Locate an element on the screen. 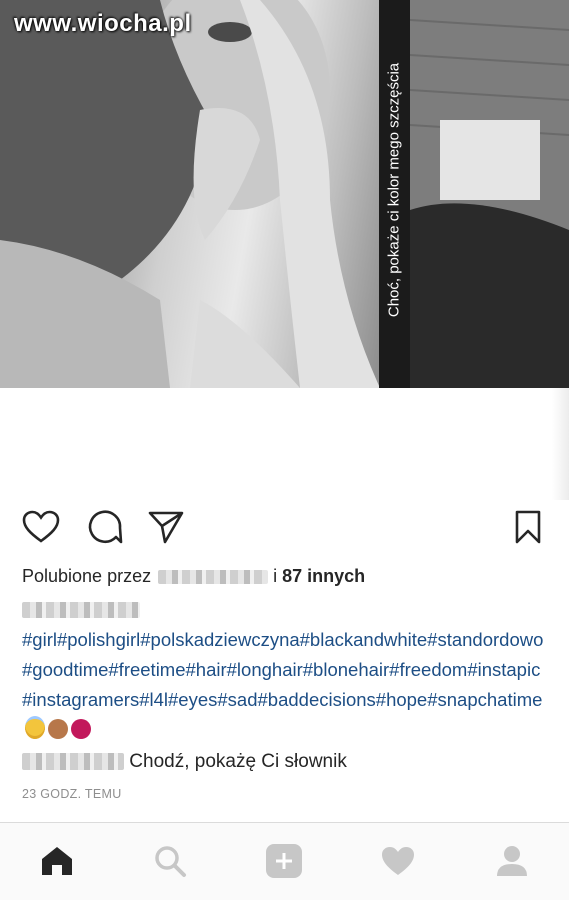  bookmark-icon is located at coordinates (528, 527).